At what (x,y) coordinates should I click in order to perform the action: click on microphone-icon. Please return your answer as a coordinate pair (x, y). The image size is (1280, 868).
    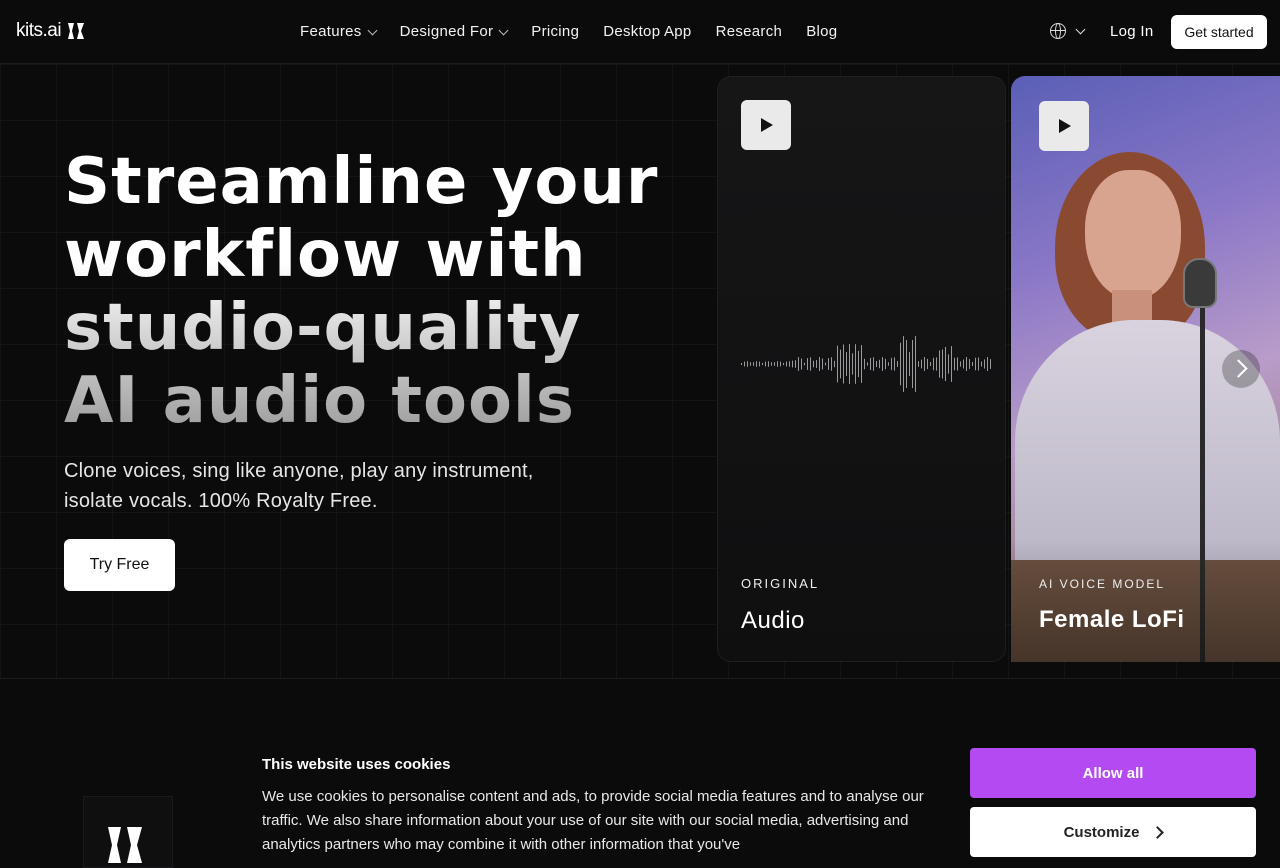
    Looking at the image, I should click on (1200, 283).